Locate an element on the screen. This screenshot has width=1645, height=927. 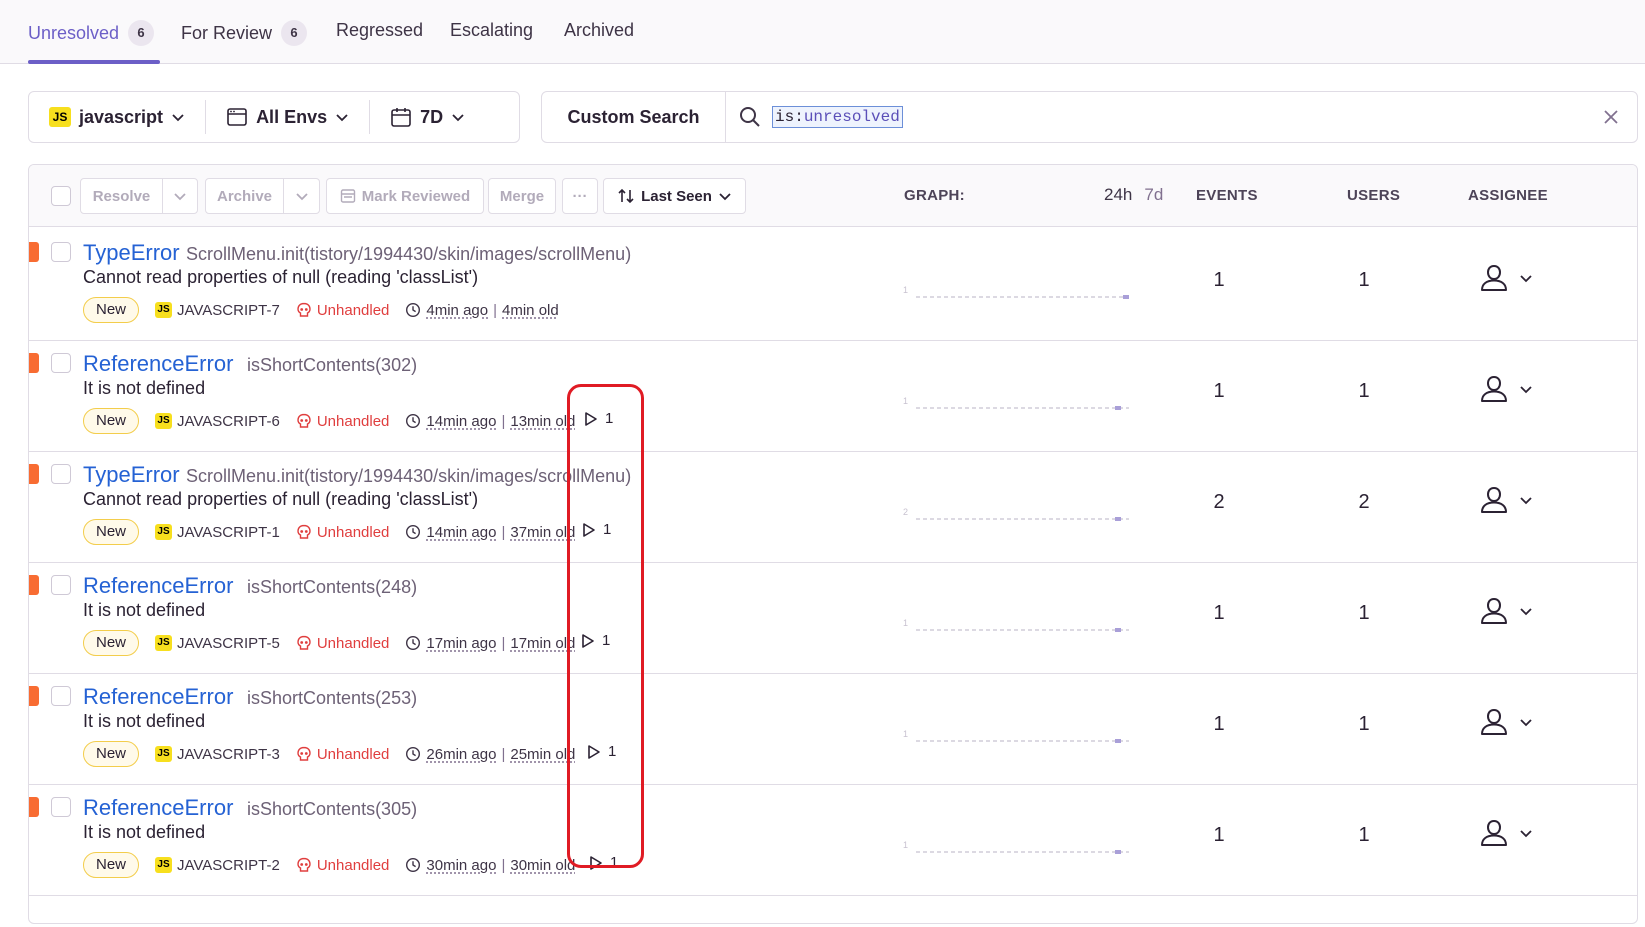
first-seen-time: 25min old is located at coordinates (542, 754).